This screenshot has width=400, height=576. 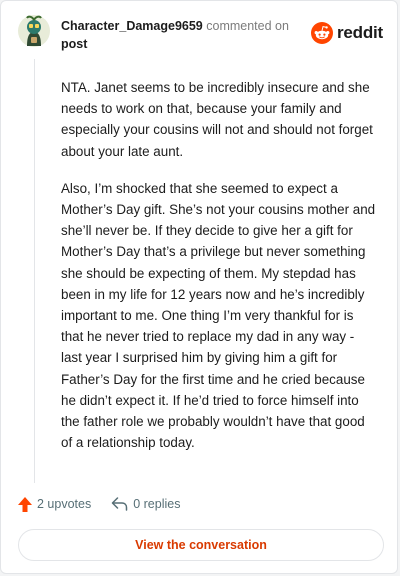 I want to click on comment-actions: 2 upvotes 0 replies, so click(x=99, y=504).